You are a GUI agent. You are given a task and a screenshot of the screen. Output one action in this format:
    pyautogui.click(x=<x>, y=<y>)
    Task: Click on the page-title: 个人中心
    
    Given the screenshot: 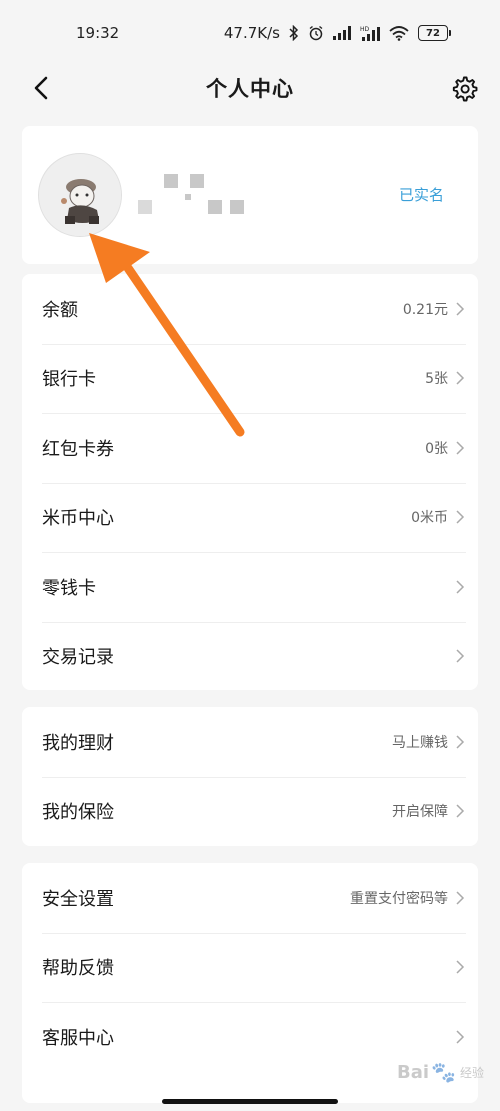 What is the action you would take?
    pyautogui.click(x=250, y=89)
    